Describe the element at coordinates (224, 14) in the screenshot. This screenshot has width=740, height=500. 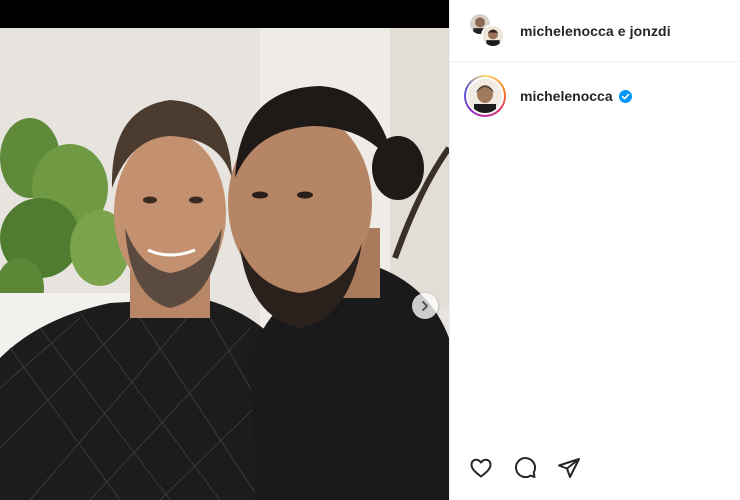
I see `media-top-bar` at that location.